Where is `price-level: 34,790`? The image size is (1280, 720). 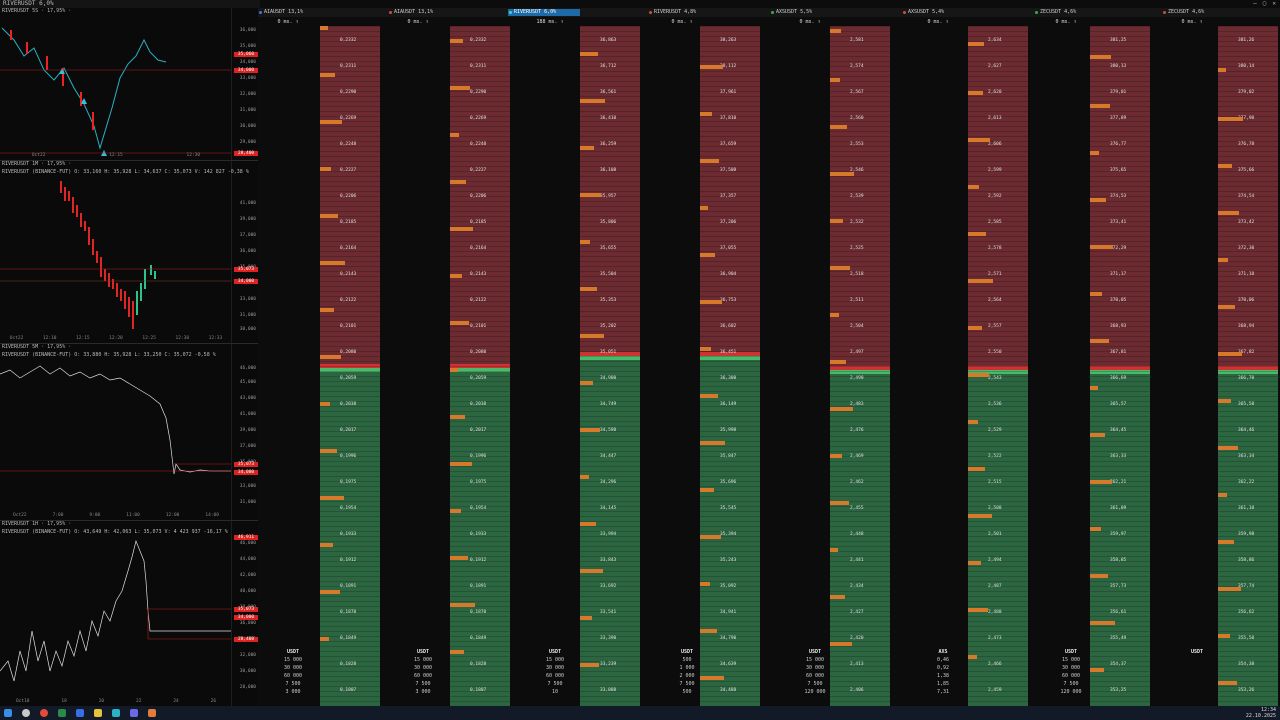
price-level: 34,790 is located at coordinates (740, 639).